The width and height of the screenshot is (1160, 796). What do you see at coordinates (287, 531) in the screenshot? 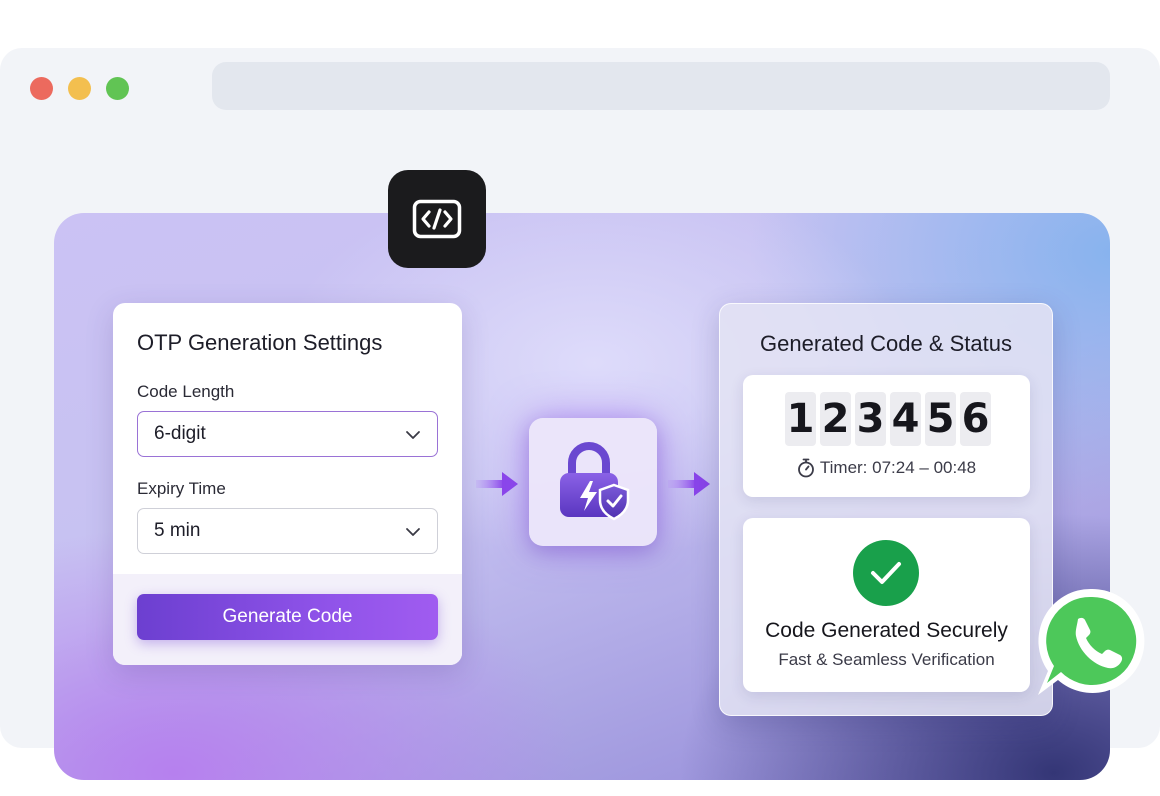
I see `expiry-time-select: 5 min` at bounding box center [287, 531].